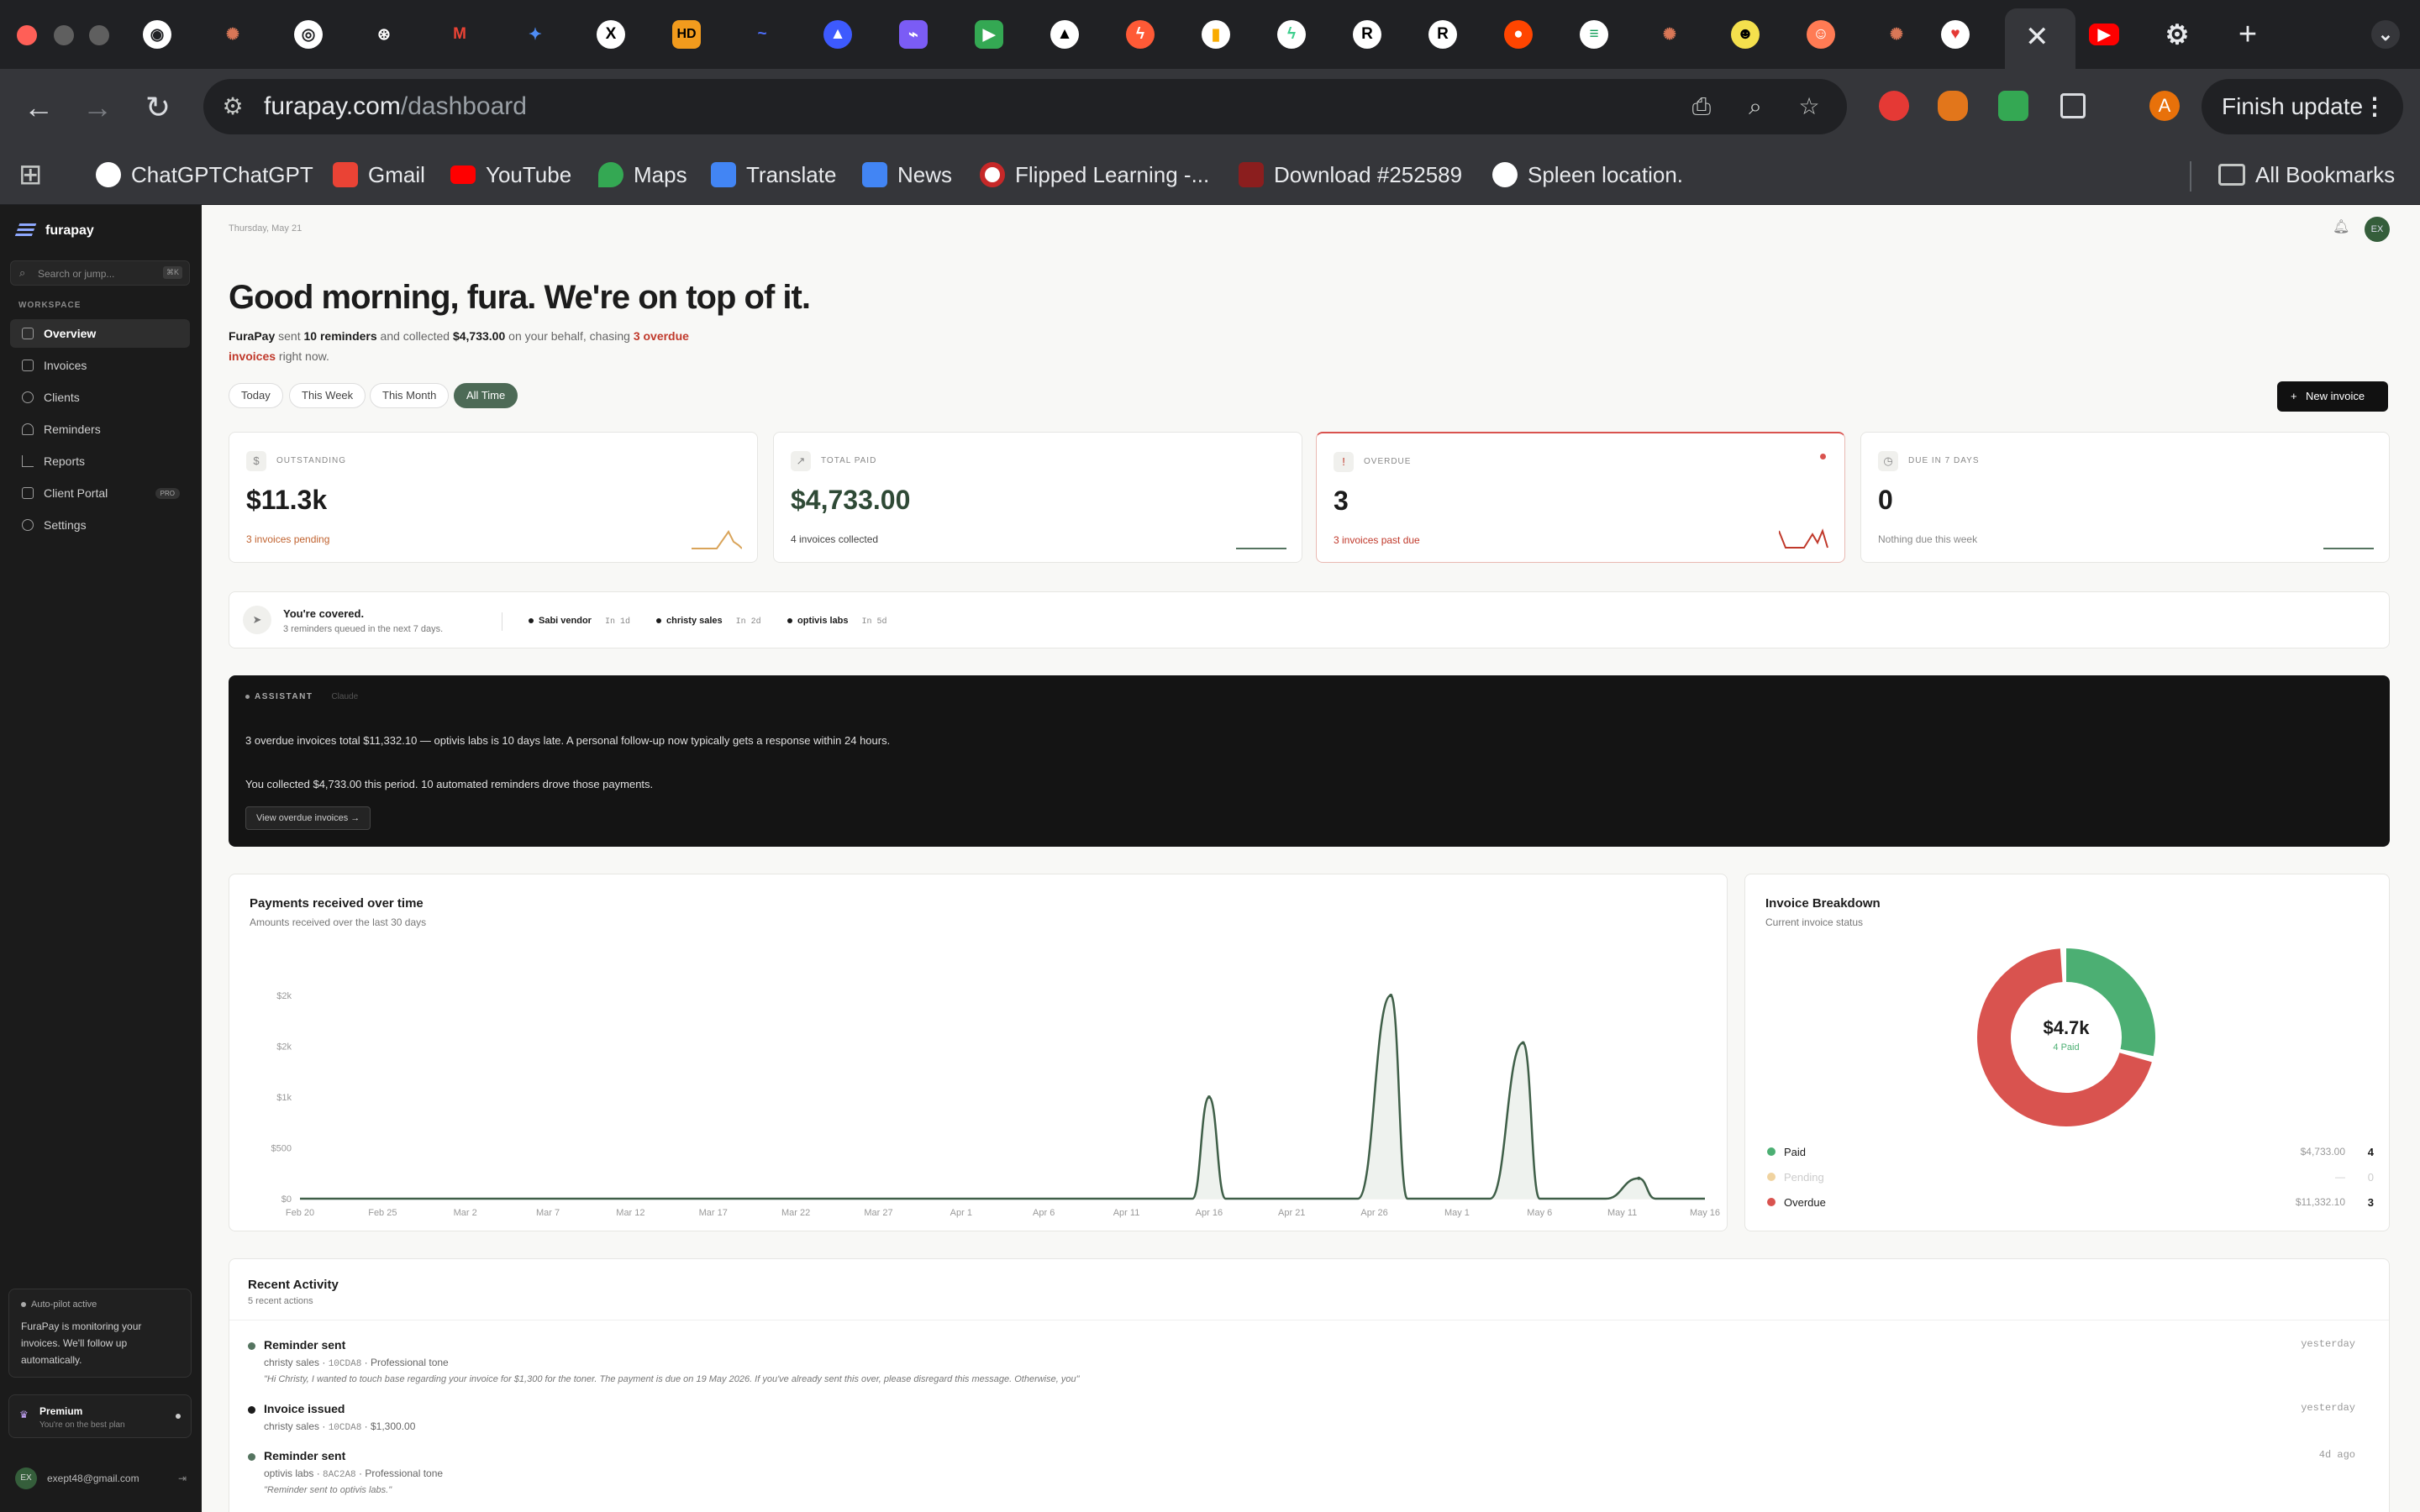 The height and width of the screenshot is (1512, 2420). I want to click on bookmark-spleen: Spleen location., so click(1588, 175).